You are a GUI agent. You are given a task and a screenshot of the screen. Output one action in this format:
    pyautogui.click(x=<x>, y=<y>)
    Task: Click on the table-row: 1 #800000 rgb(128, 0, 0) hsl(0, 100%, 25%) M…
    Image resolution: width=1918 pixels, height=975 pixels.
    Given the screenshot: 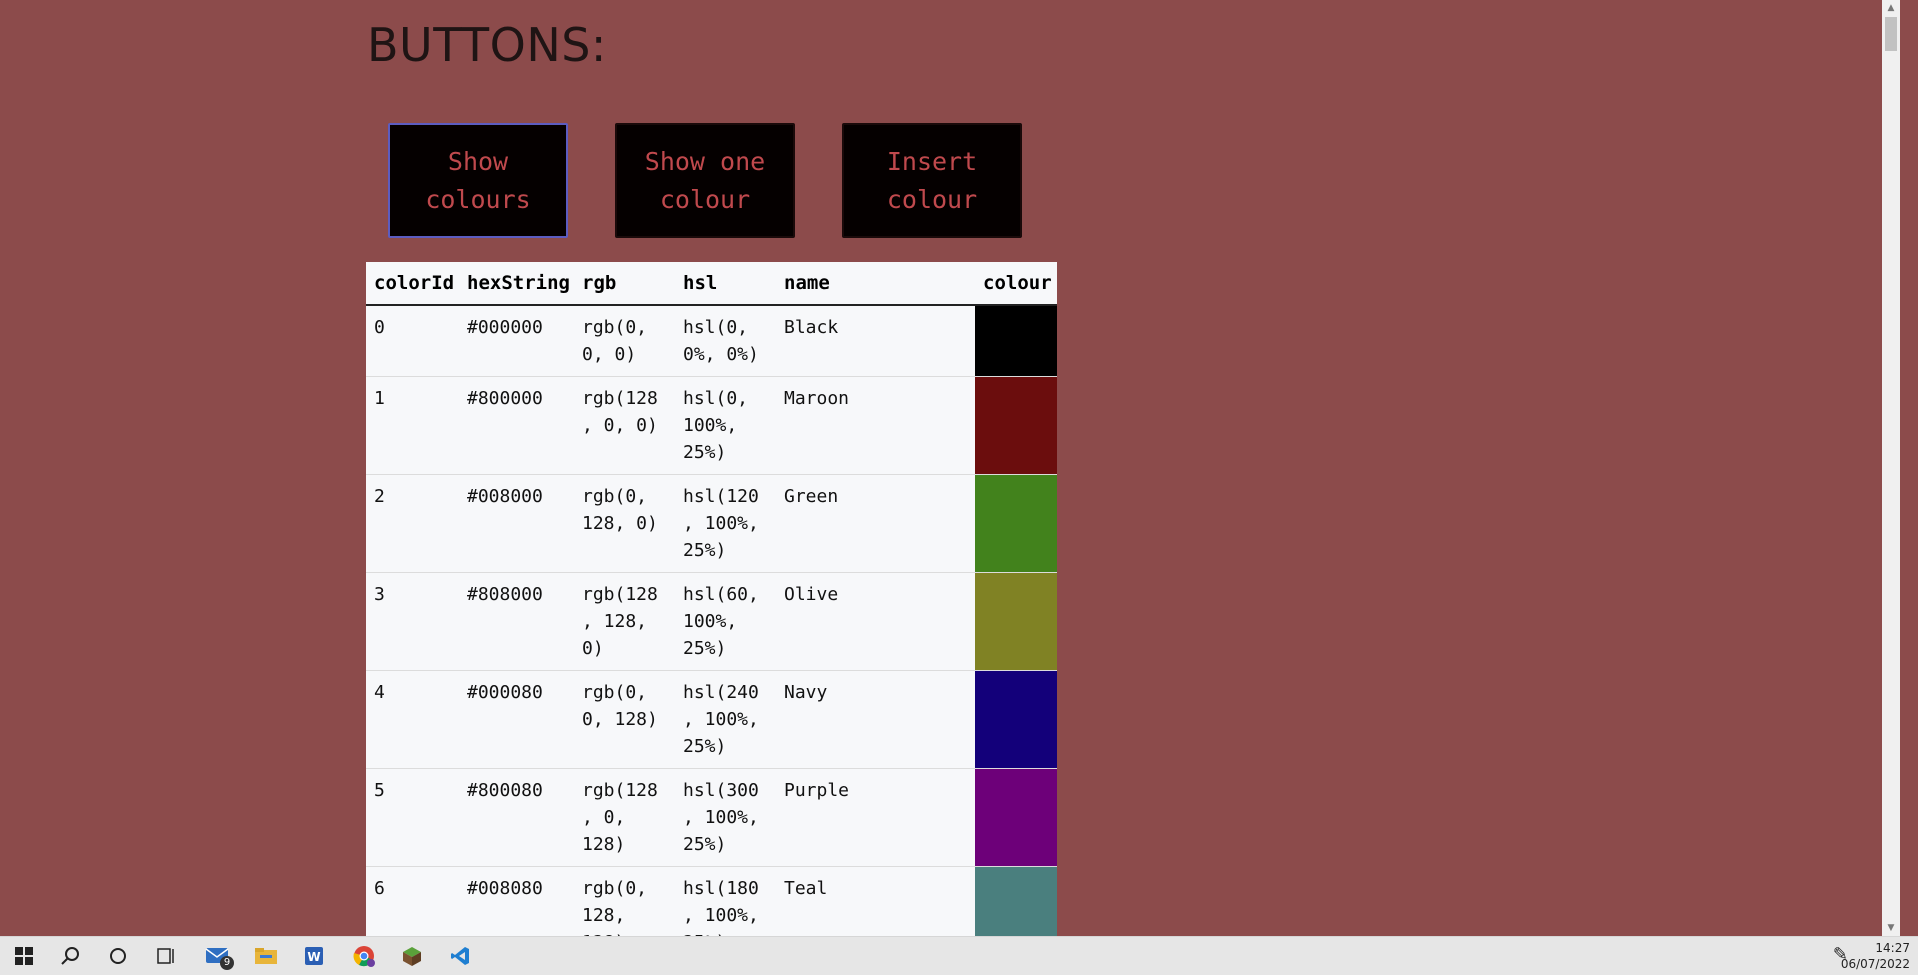 What is the action you would take?
    pyautogui.click(x=711, y=425)
    